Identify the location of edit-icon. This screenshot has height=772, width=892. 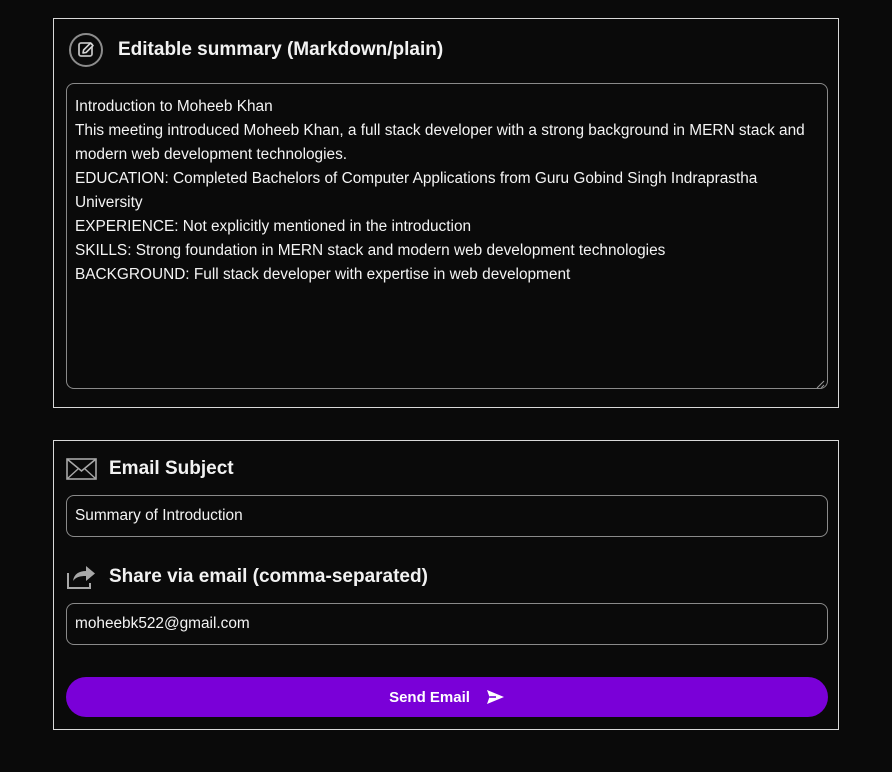
(86, 50).